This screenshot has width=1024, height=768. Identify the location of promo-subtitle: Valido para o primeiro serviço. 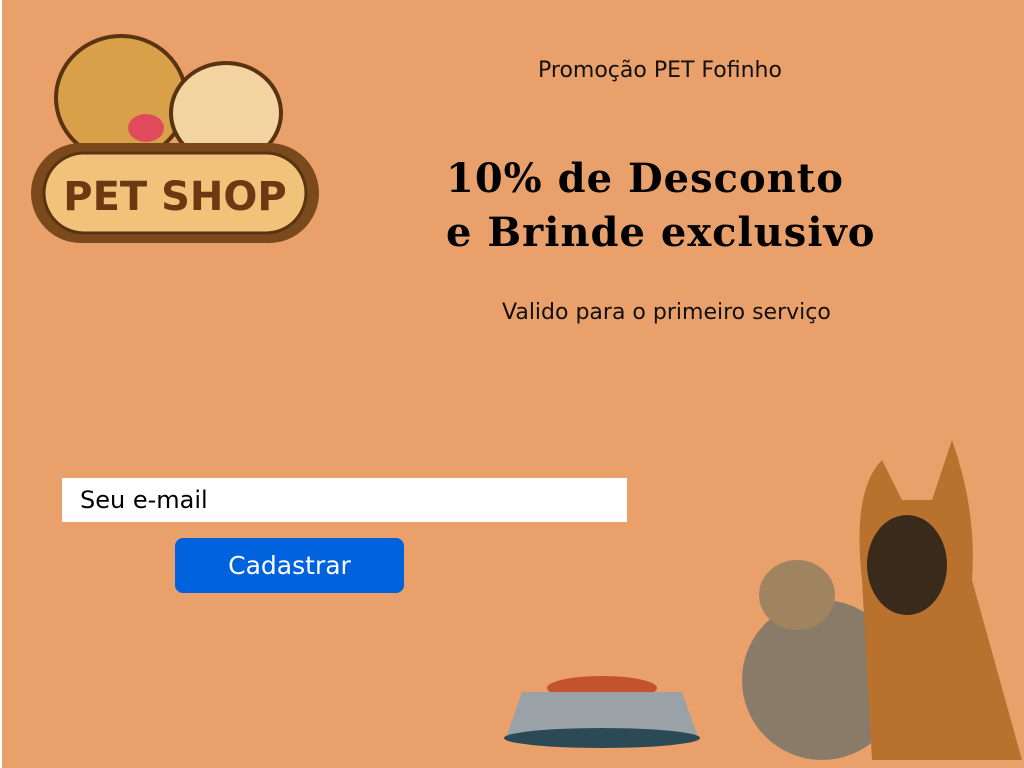
(666, 312).